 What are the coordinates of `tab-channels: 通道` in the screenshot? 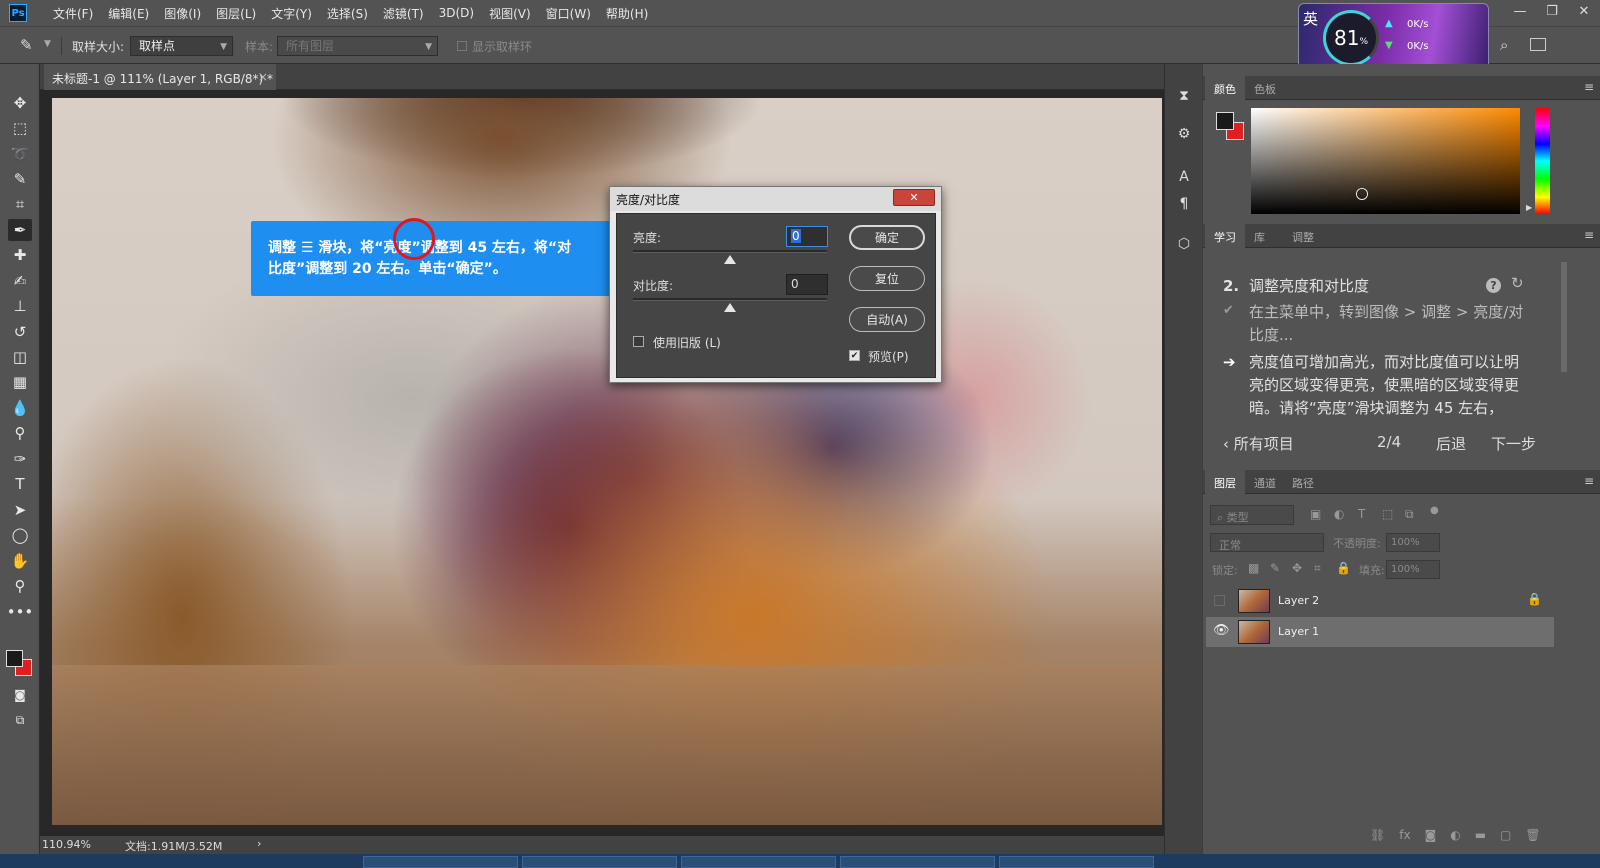 It's located at (1265, 482).